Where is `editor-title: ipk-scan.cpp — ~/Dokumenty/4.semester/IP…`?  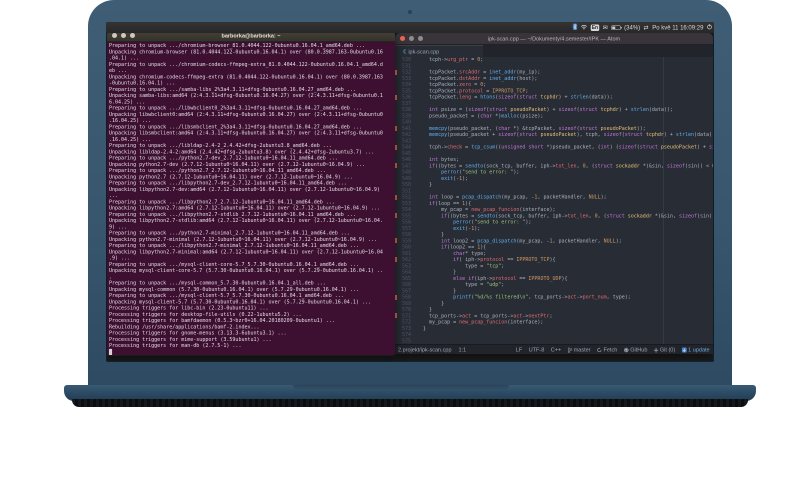
editor-title: ipk-scan.cpp — ~/Dokumenty/4.semester/IP… is located at coordinates (554, 39).